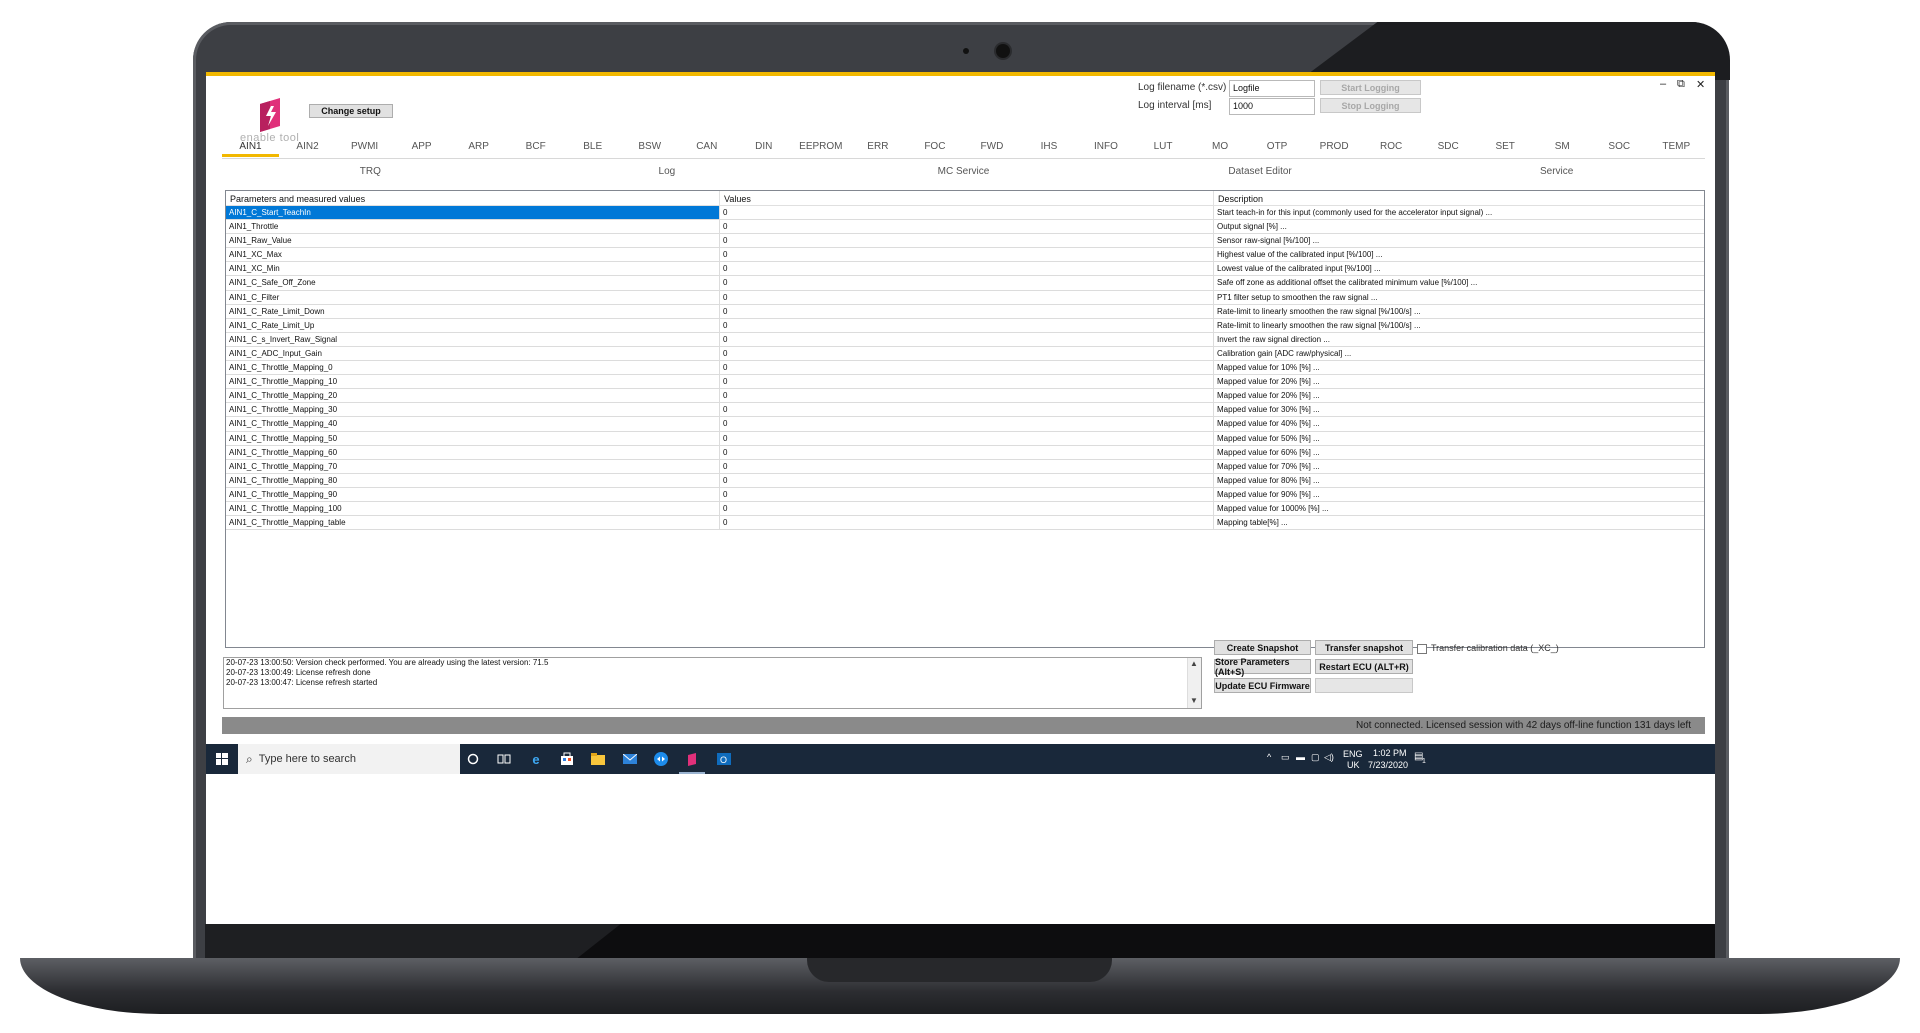 The height and width of the screenshot is (1033, 1920). Describe the element at coordinates (473, 759) in the screenshot. I see `cortana-icon` at that location.